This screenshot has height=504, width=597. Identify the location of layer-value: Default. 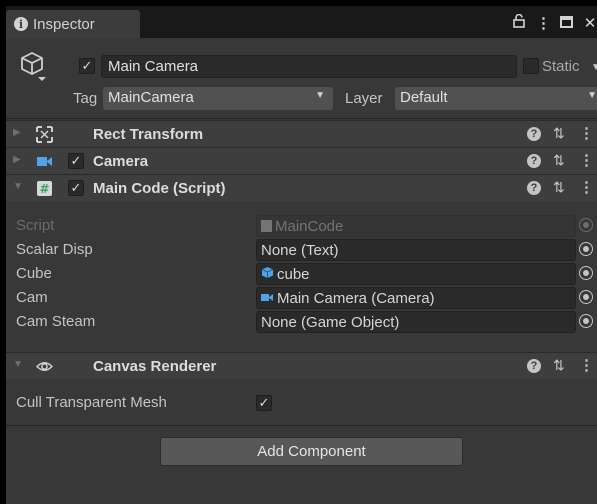
(424, 97).